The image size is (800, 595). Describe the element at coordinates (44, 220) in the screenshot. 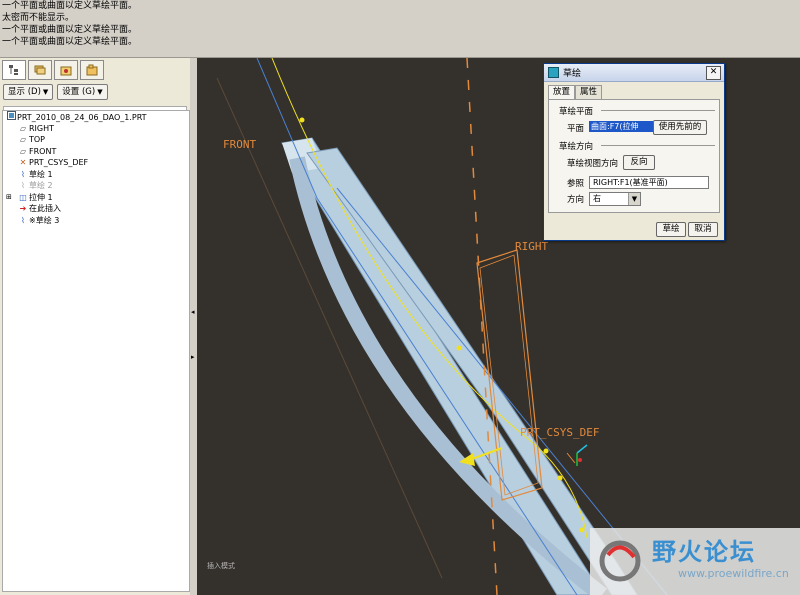

I see `tree-item-label: ※草绘 3` at that location.